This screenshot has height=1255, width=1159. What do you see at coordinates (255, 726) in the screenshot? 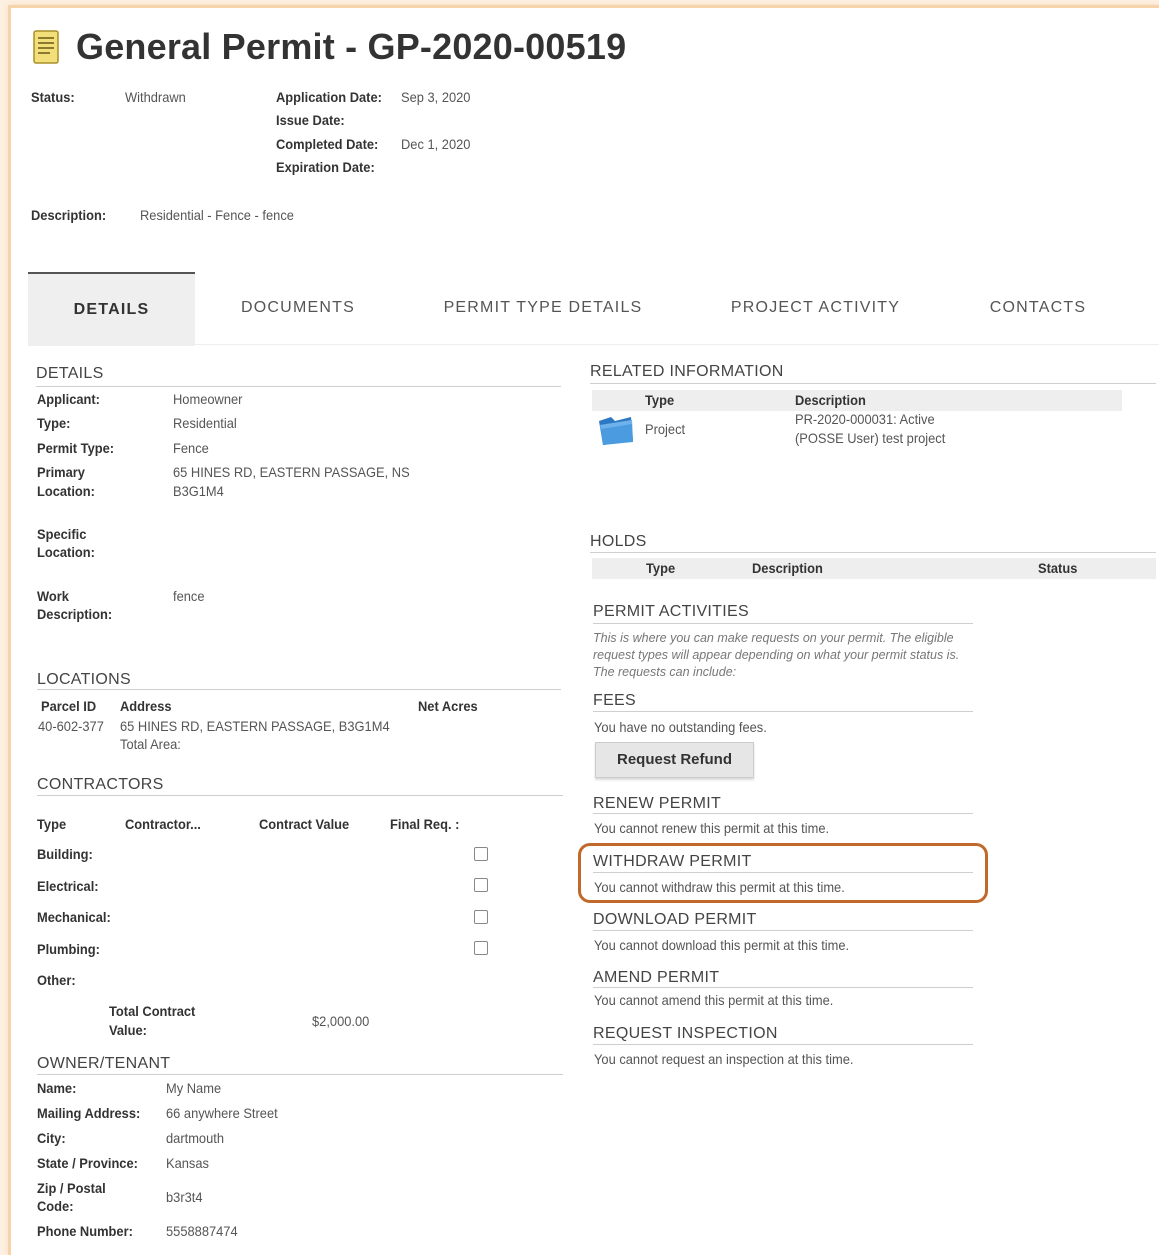
I see `address-value: 65 HINES RD, EASTERN PASSAGE, B3G1M4` at bounding box center [255, 726].